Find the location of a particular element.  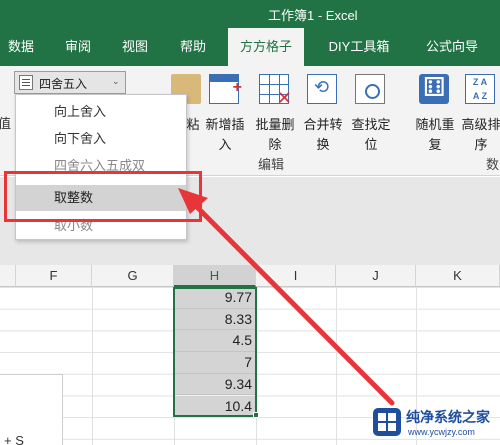

rounding-dropdown-value: 四舍五入 is located at coordinates (63, 84).